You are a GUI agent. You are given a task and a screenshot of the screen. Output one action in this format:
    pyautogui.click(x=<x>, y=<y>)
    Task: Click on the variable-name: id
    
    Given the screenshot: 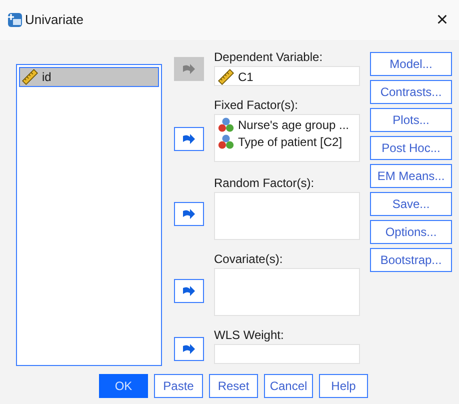 What is the action you would take?
    pyautogui.click(x=47, y=77)
    